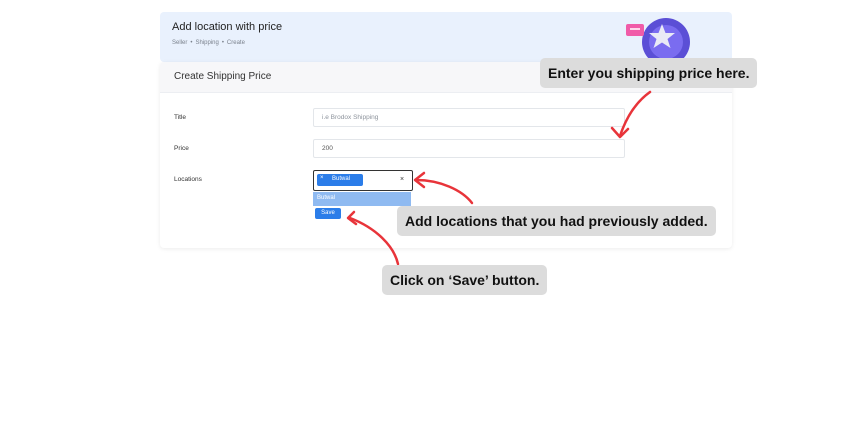 Image resolution: width=860 pixels, height=430 pixels. I want to click on breadcrumb-item-seller: Seller, so click(179, 43).